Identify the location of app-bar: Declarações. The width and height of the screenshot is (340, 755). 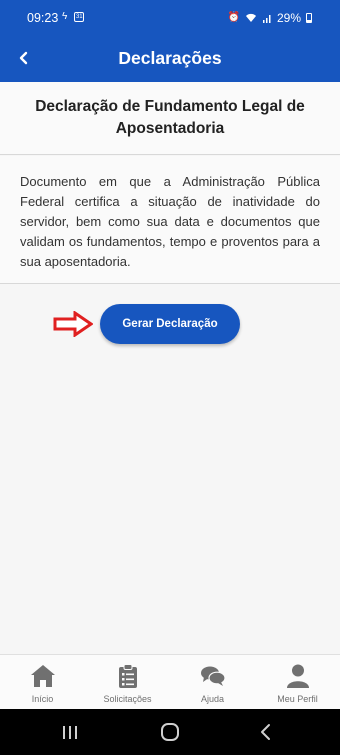
(170, 59).